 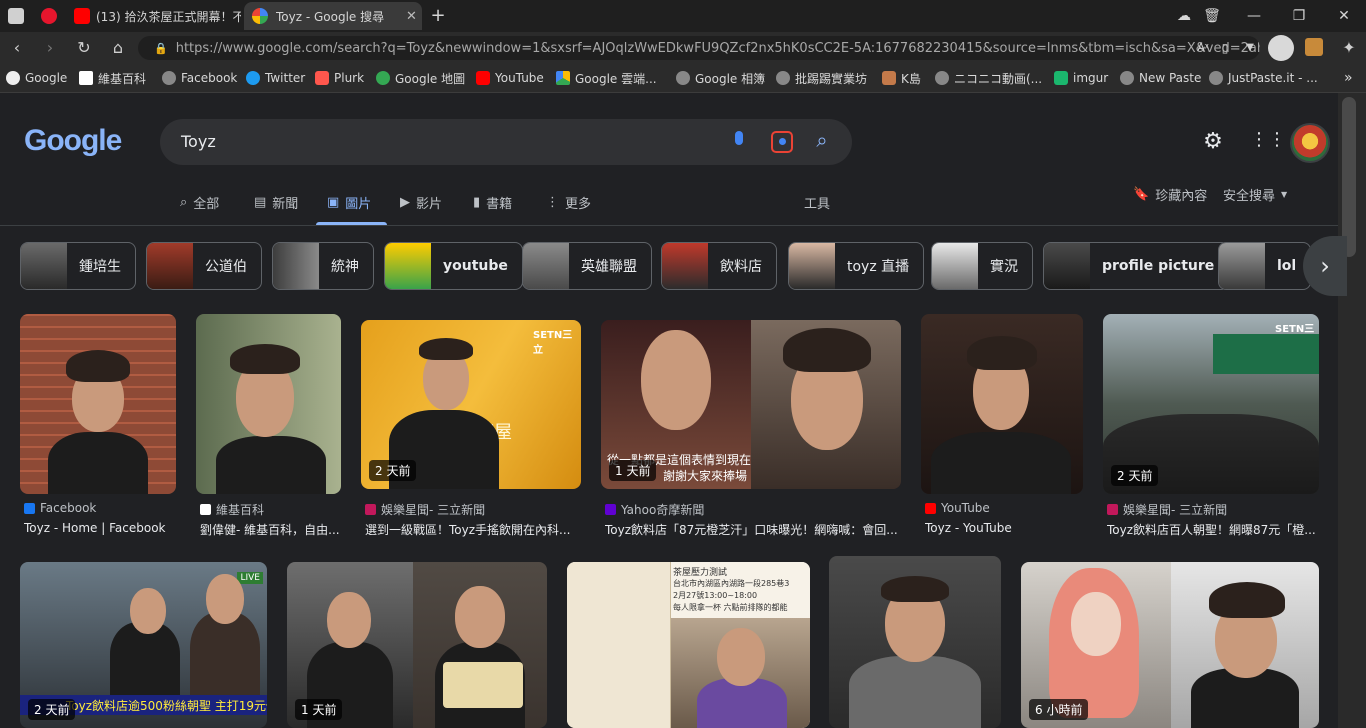 I want to click on back-button: ‹, so click(x=17, y=48).